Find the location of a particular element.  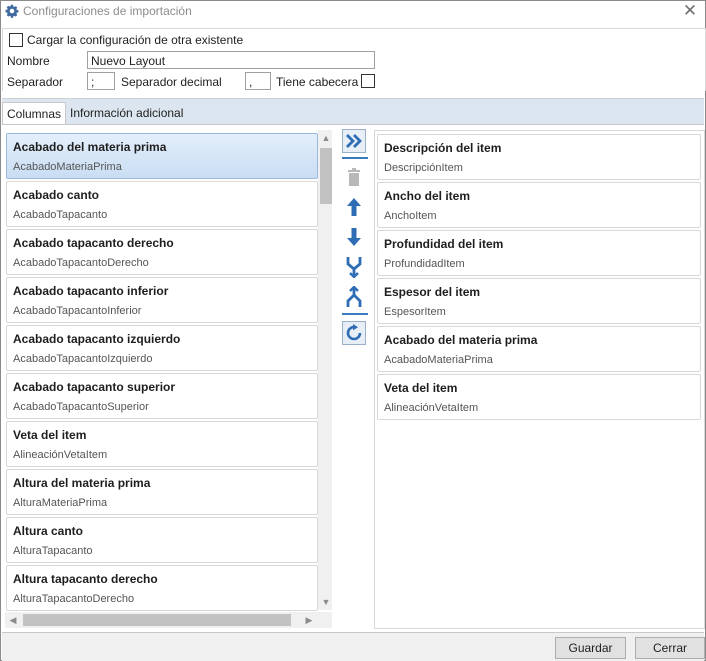

item-title: Espesor del item is located at coordinates (432, 292).